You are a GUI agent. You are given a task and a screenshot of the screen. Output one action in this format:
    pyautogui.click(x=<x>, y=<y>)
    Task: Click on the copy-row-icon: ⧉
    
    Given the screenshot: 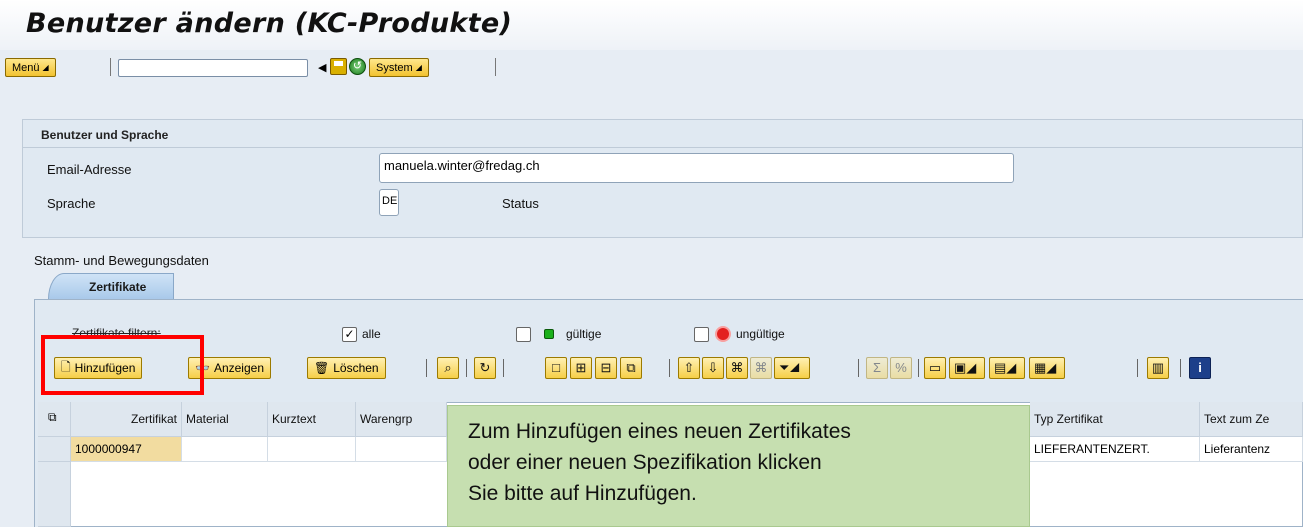 What is the action you would take?
    pyautogui.click(x=631, y=368)
    